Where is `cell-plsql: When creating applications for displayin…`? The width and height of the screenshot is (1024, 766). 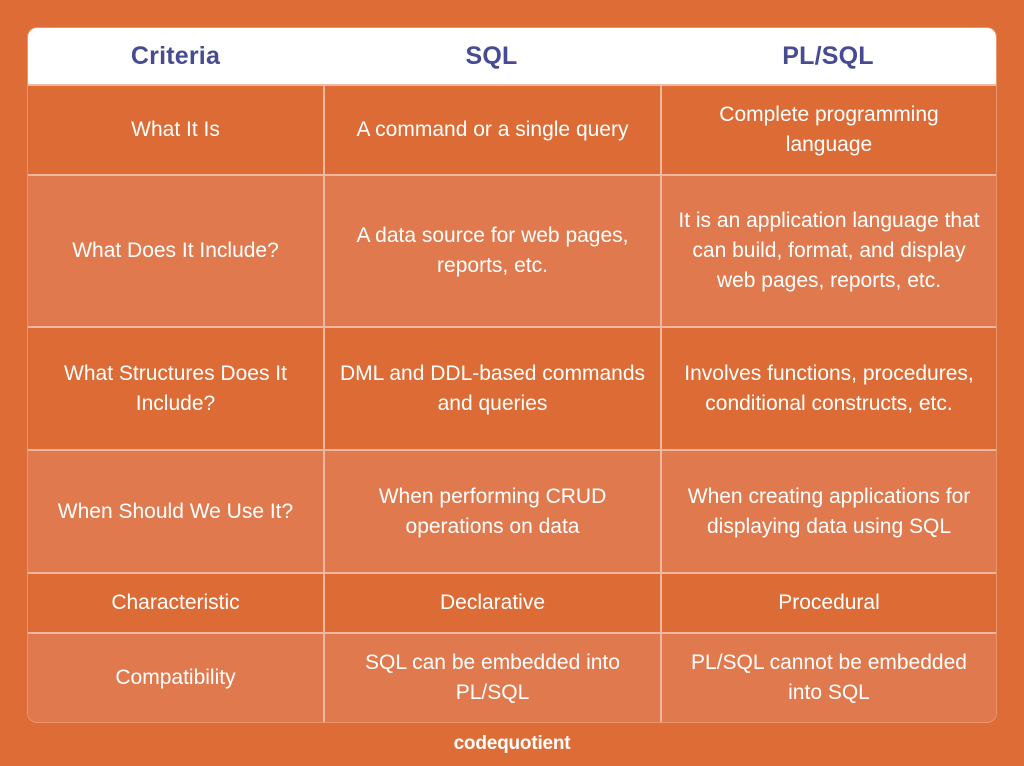 cell-plsql: When creating applications for displayin… is located at coordinates (828, 511).